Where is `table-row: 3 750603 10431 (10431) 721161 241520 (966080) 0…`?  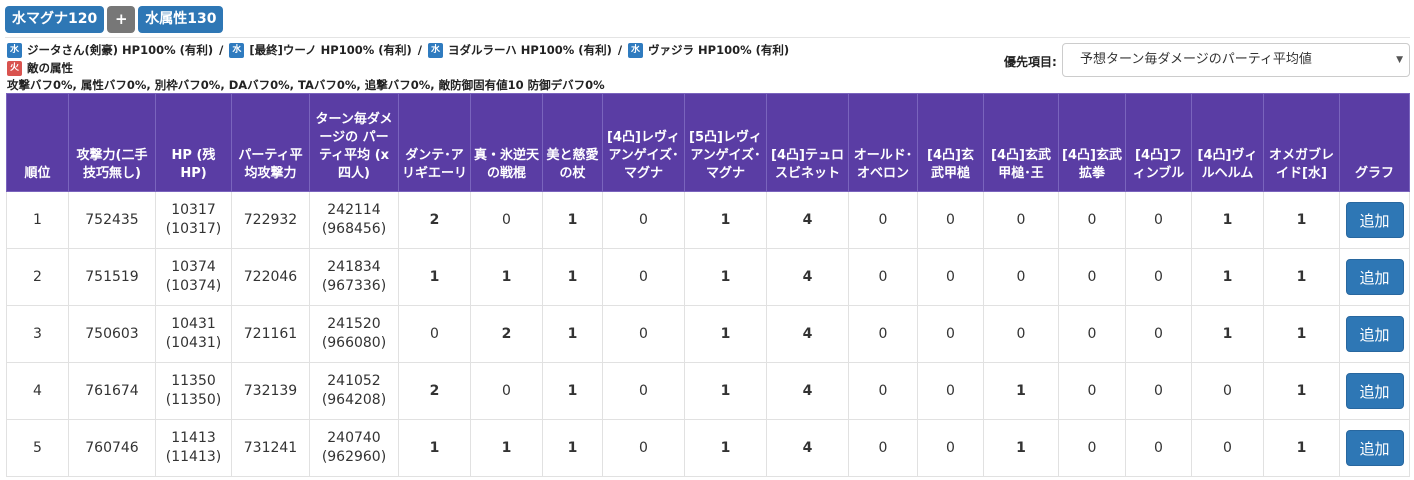 table-row: 3 750603 10431 (10431) 721161 241520 (966080) 0… is located at coordinates (708, 334).